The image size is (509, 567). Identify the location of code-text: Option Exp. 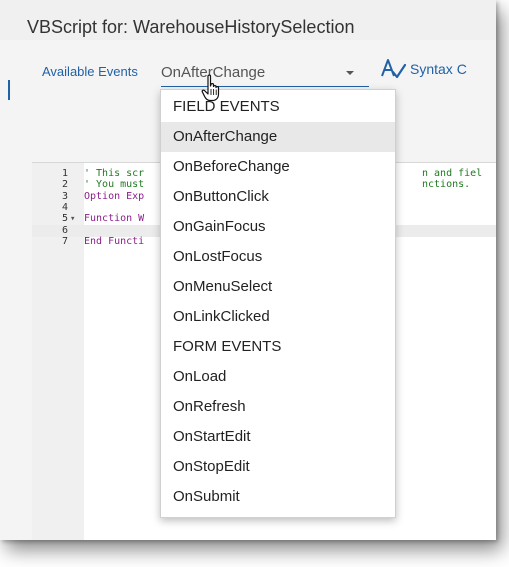
(114, 196).